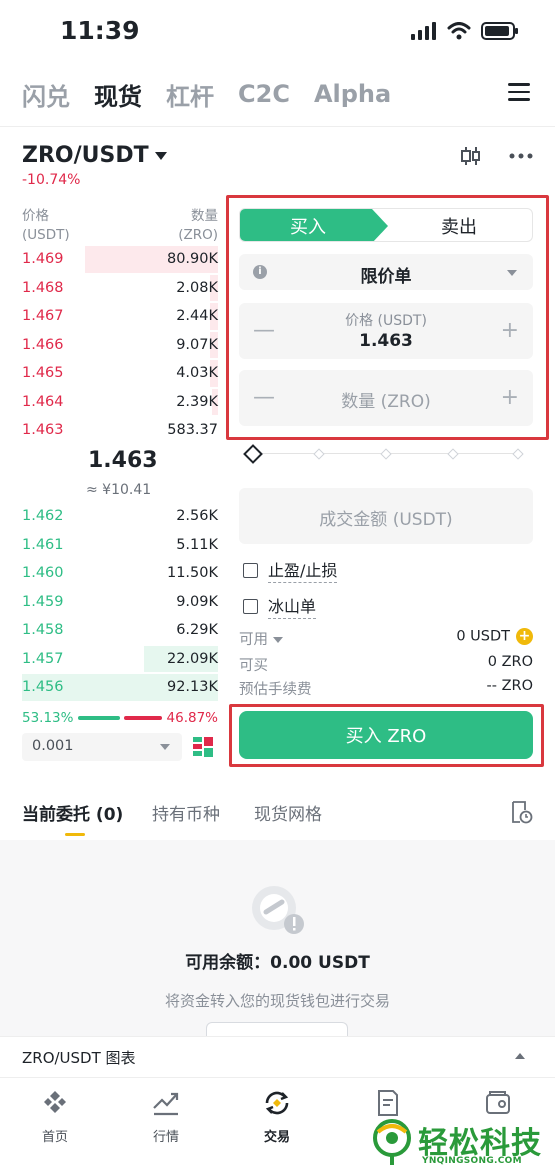 The width and height of the screenshot is (555, 1169). Describe the element at coordinates (386, 516) in the screenshot. I see `total-input: 成交金额 (USDT)` at that location.